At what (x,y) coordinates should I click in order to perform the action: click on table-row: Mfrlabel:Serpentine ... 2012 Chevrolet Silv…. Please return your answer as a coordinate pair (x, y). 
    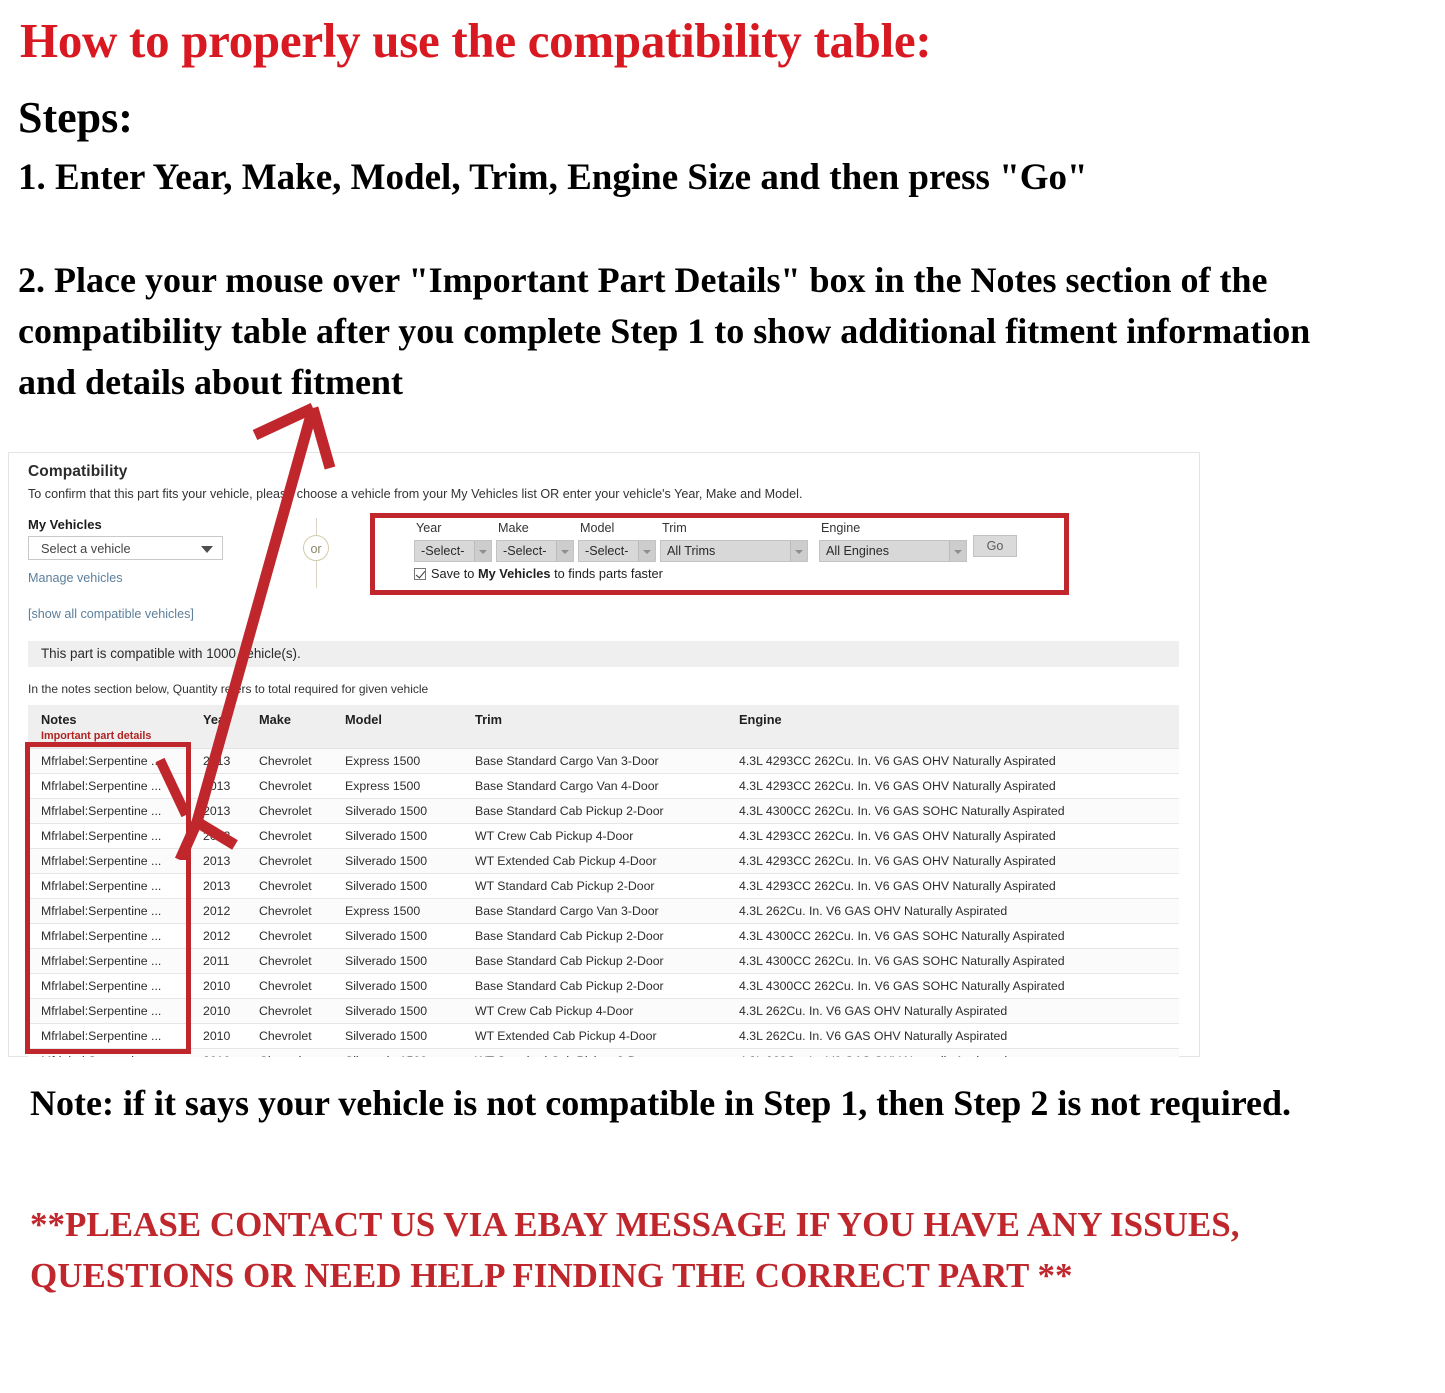
    Looking at the image, I should click on (603, 936).